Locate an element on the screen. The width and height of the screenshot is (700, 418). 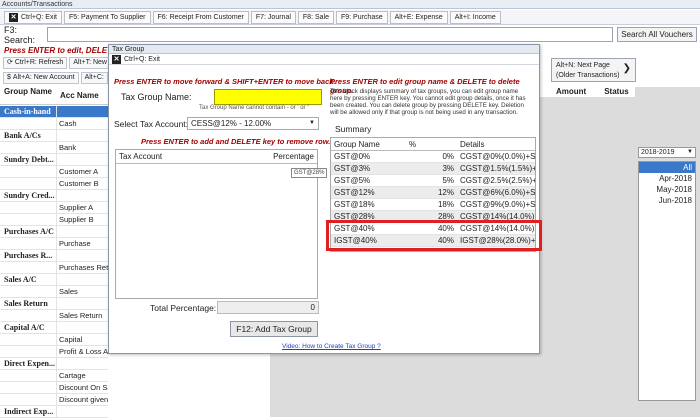
percent-column: % is located at coordinates (413, 144).